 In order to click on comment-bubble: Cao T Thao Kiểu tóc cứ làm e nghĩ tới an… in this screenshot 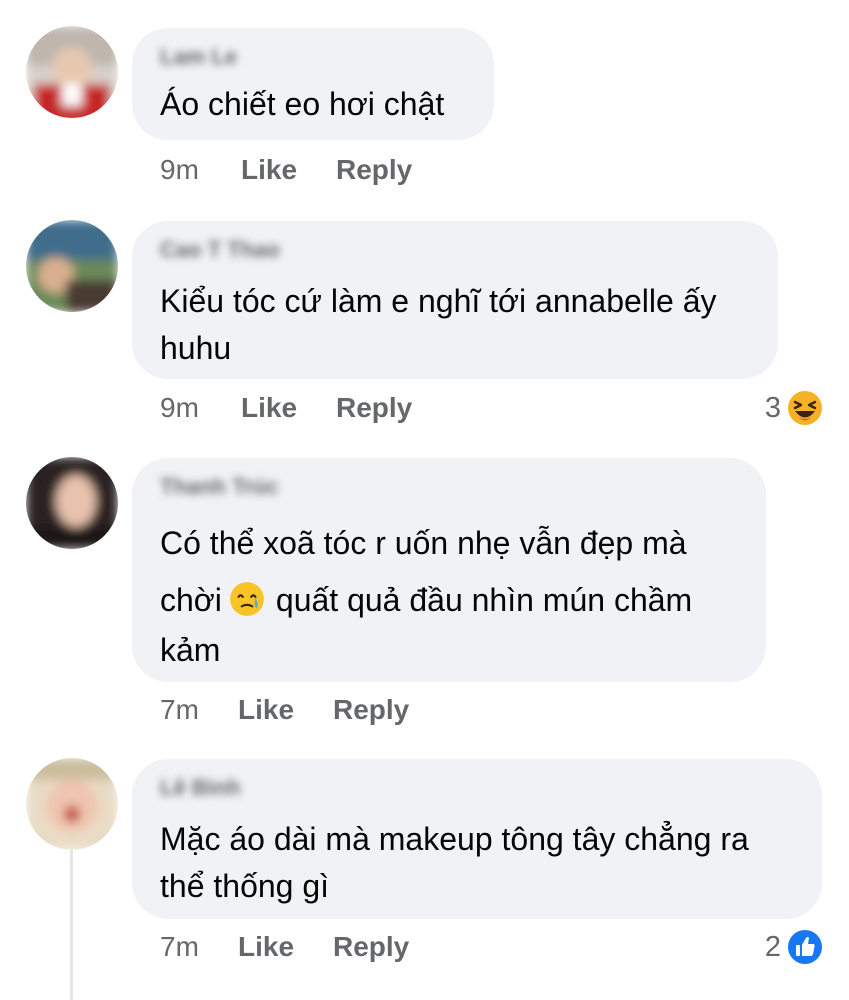, I will do `click(455, 300)`.